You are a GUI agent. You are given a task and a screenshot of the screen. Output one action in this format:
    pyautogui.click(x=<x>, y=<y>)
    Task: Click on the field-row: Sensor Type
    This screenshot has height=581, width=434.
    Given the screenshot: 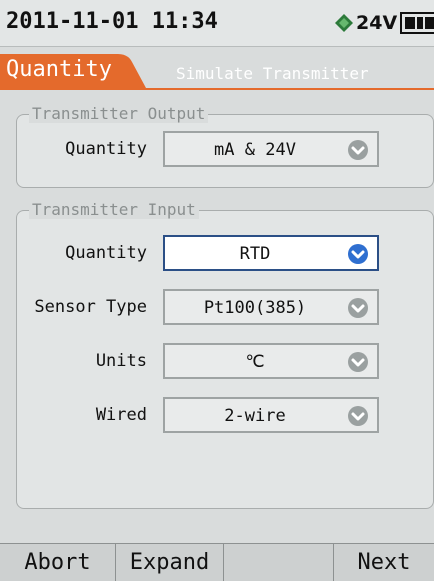 What is the action you would take?
    pyautogui.click(x=82, y=308)
    